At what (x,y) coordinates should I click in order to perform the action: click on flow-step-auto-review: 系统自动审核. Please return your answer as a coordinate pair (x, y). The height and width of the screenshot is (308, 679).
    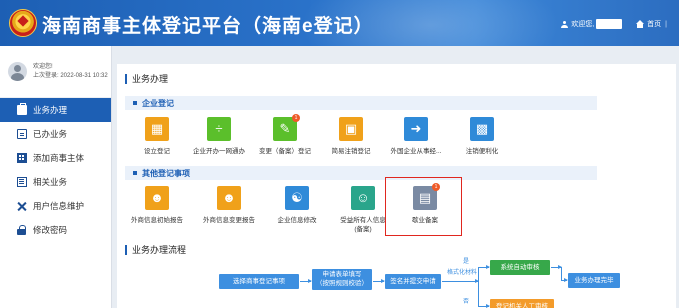
    Looking at the image, I should click on (520, 267).